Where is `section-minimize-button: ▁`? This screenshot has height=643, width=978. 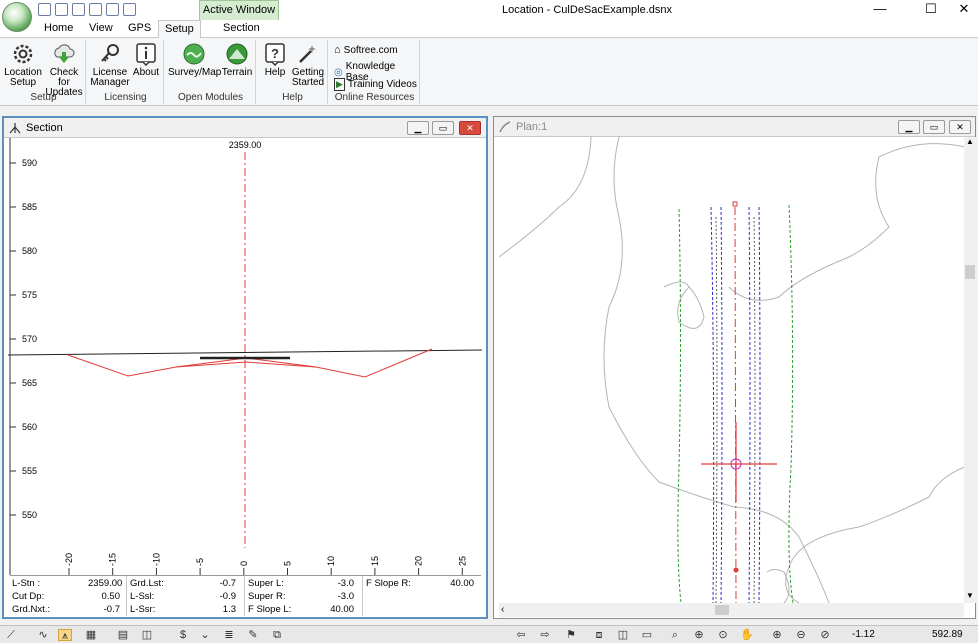 section-minimize-button: ▁ is located at coordinates (418, 128).